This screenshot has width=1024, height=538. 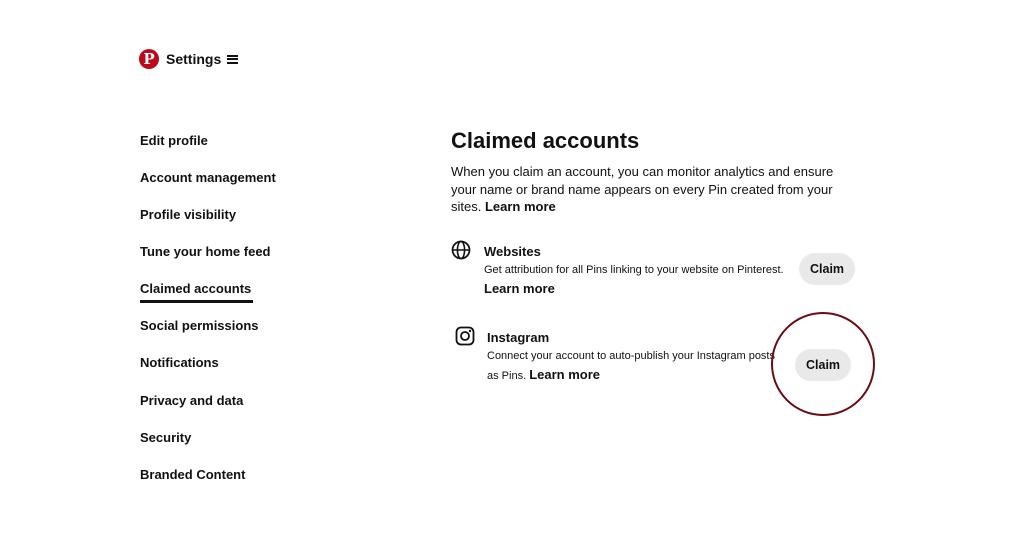 I want to click on sidebar-item-privacy-and-data: Privacy and data, so click(x=191, y=400).